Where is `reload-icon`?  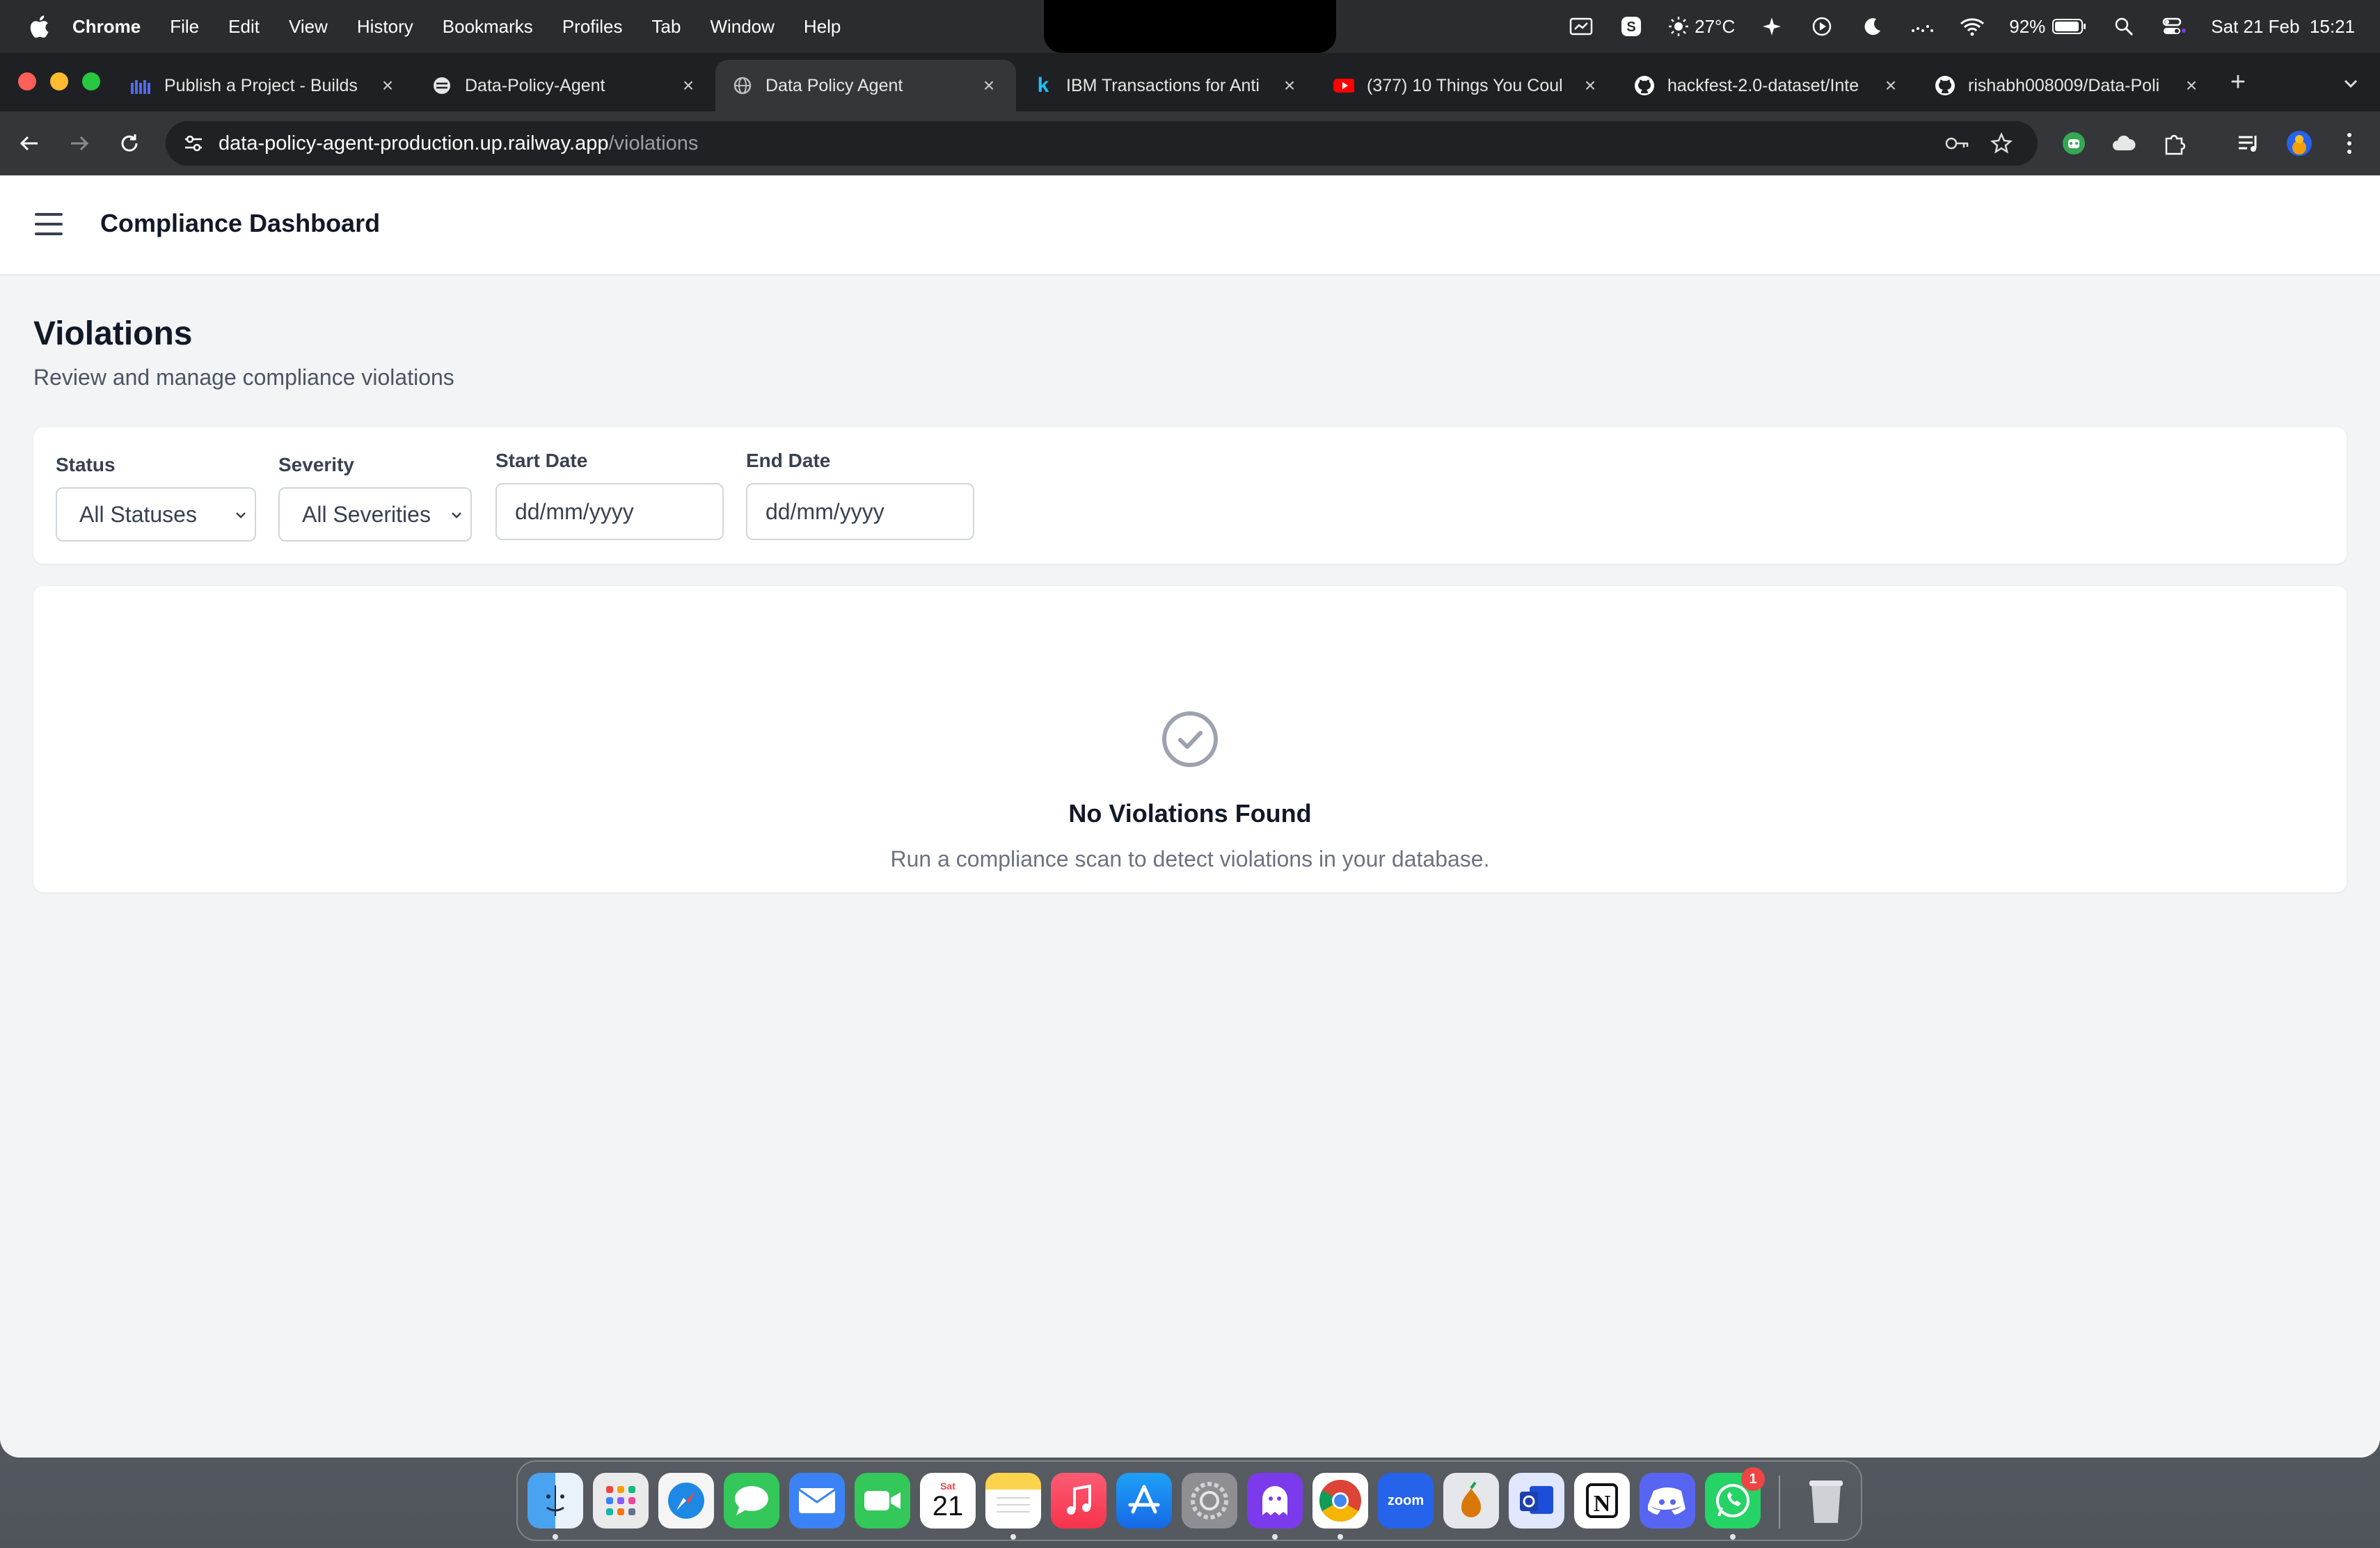 reload-icon is located at coordinates (129, 143).